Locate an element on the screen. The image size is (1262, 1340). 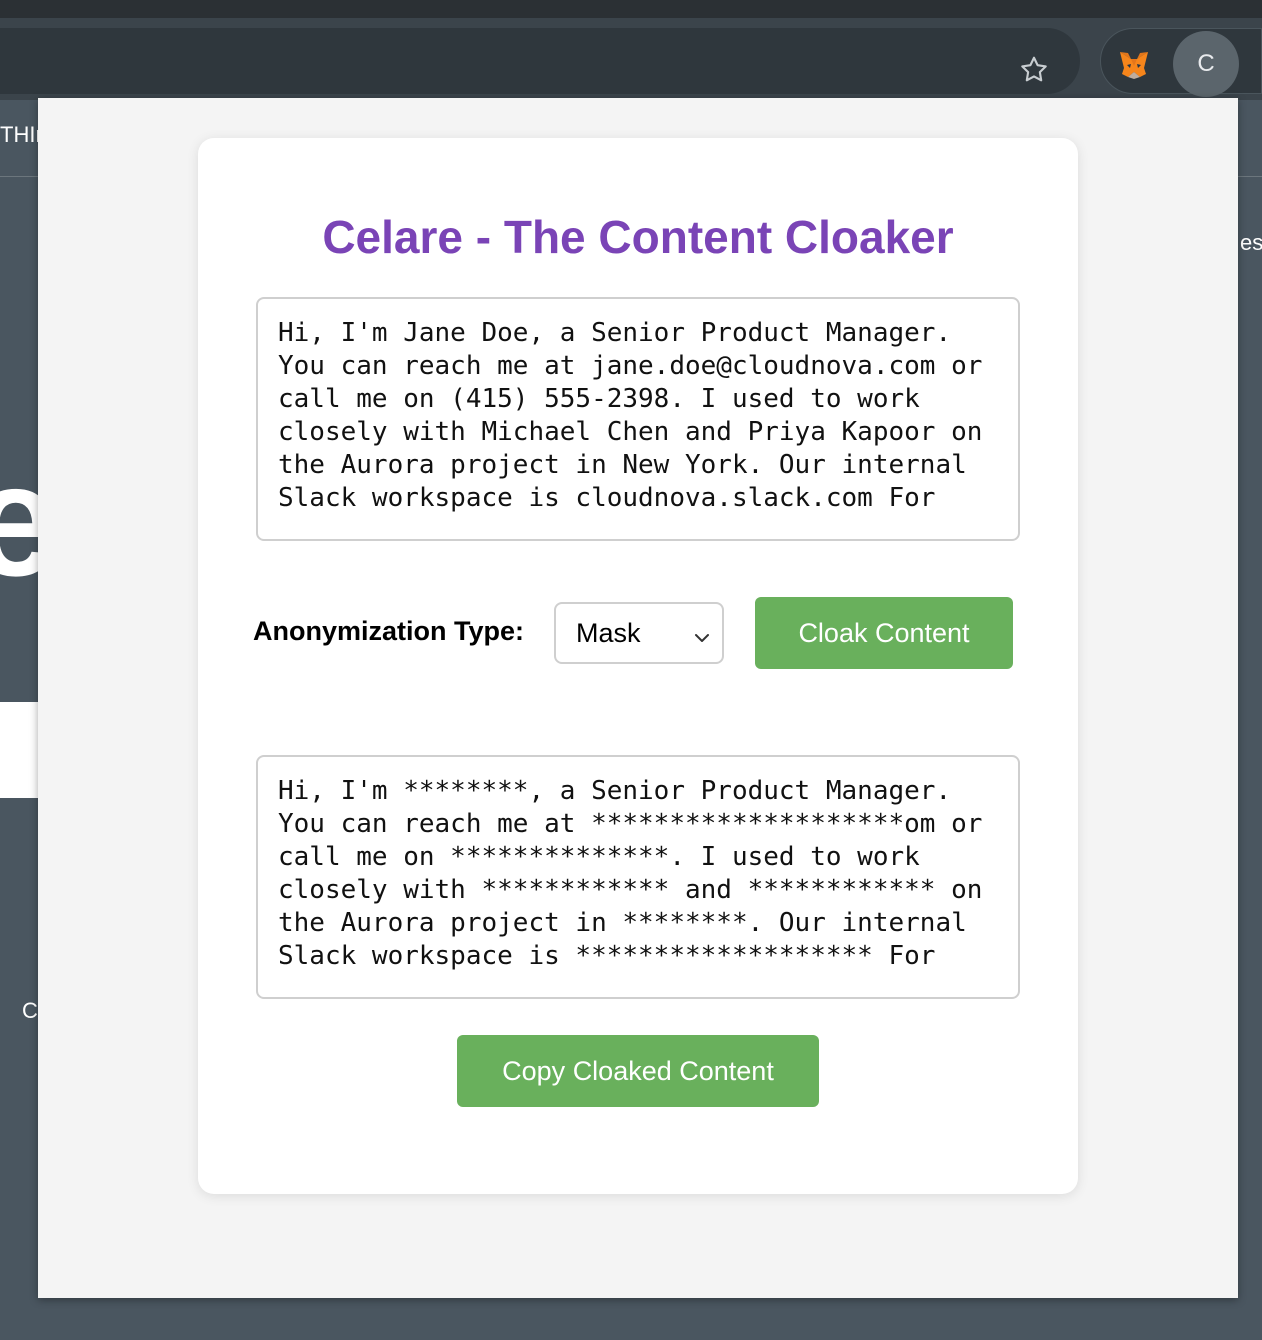
page-title: Celare - The Content Cloaker is located at coordinates (638, 237).